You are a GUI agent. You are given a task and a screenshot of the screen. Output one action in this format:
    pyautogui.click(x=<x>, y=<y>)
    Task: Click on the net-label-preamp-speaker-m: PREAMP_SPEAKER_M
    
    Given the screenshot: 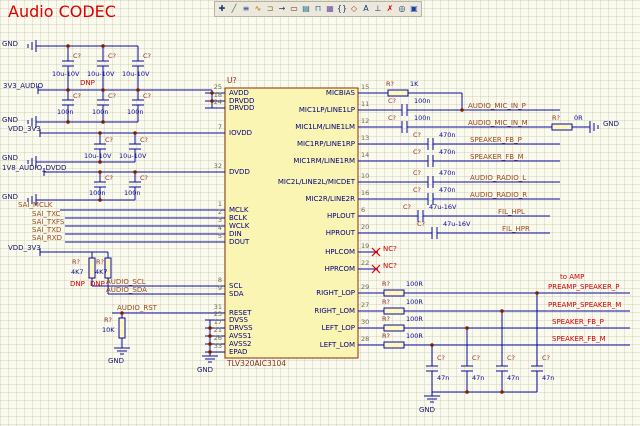 What is the action you would take?
    pyautogui.click(x=584, y=305)
    